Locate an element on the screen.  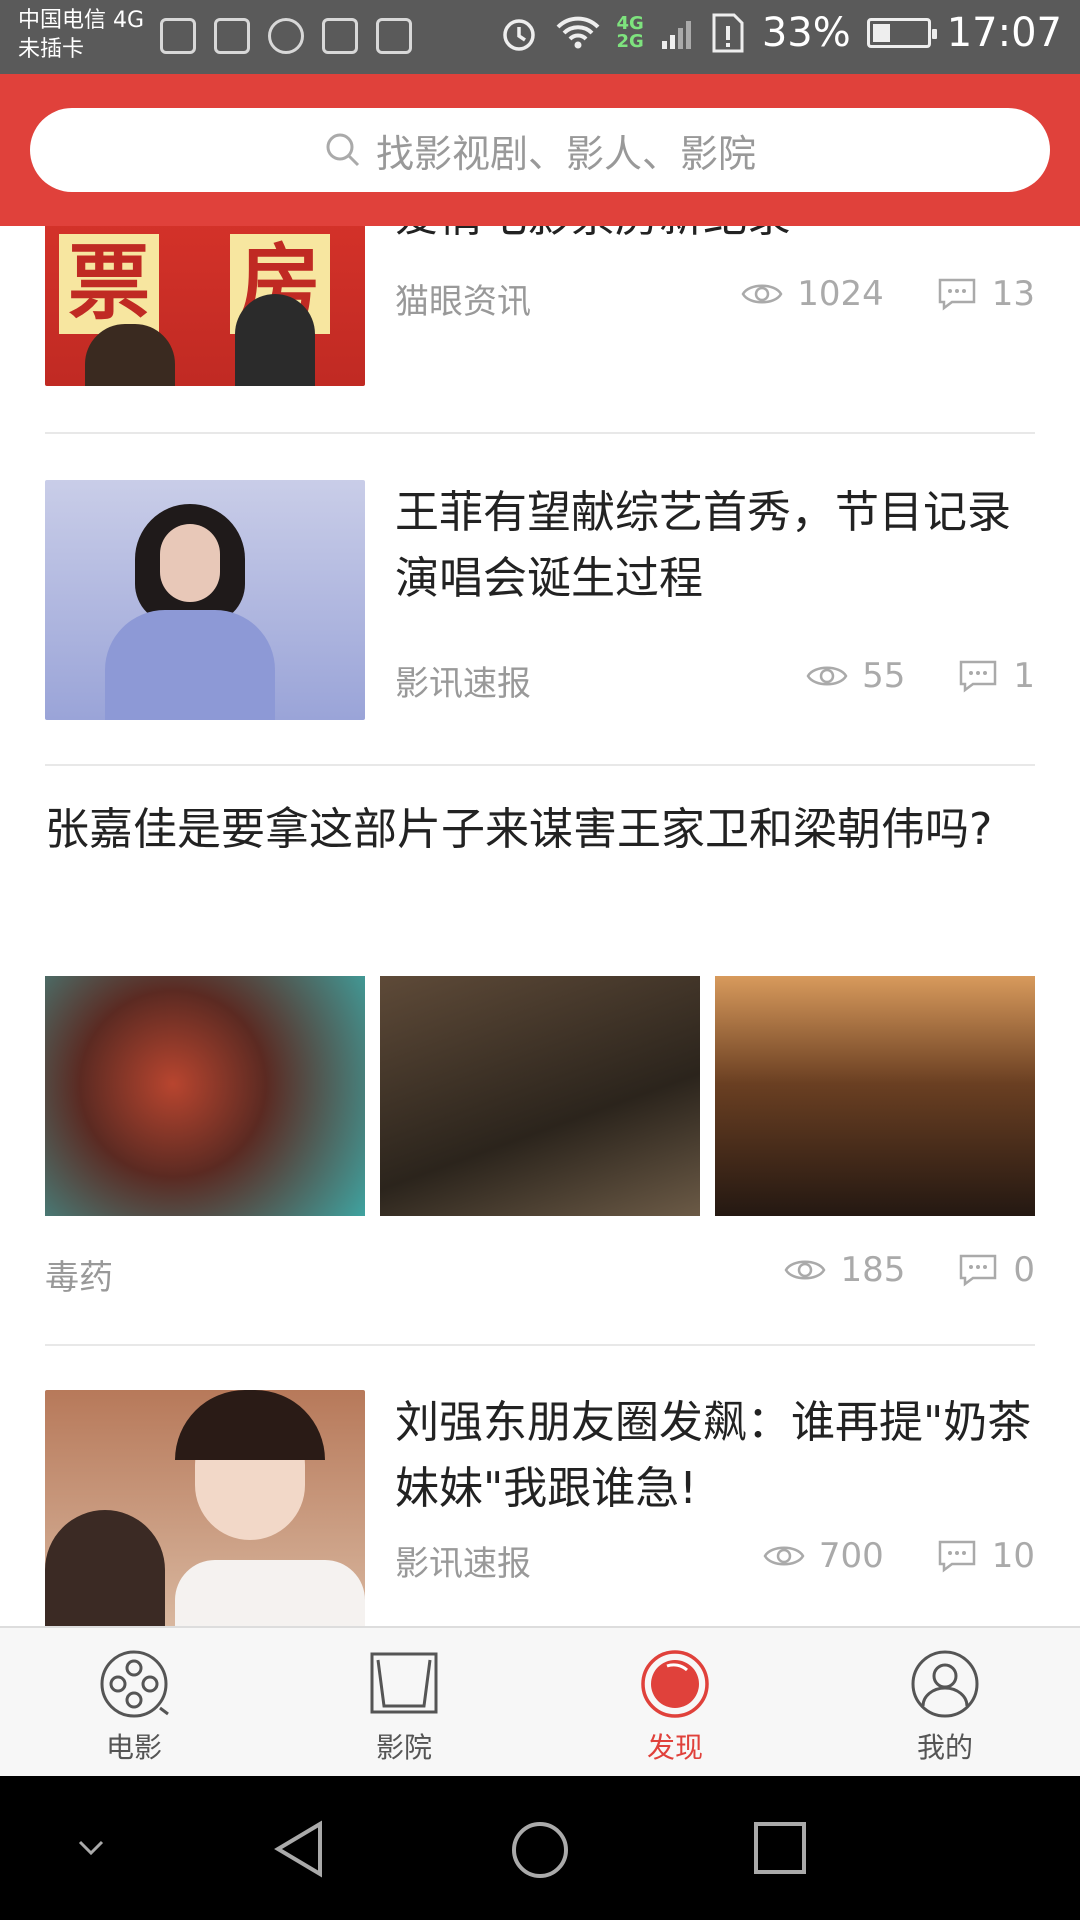
search-placeholder: 找影视剧、影人、影院 is located at coordinates (565, 153).